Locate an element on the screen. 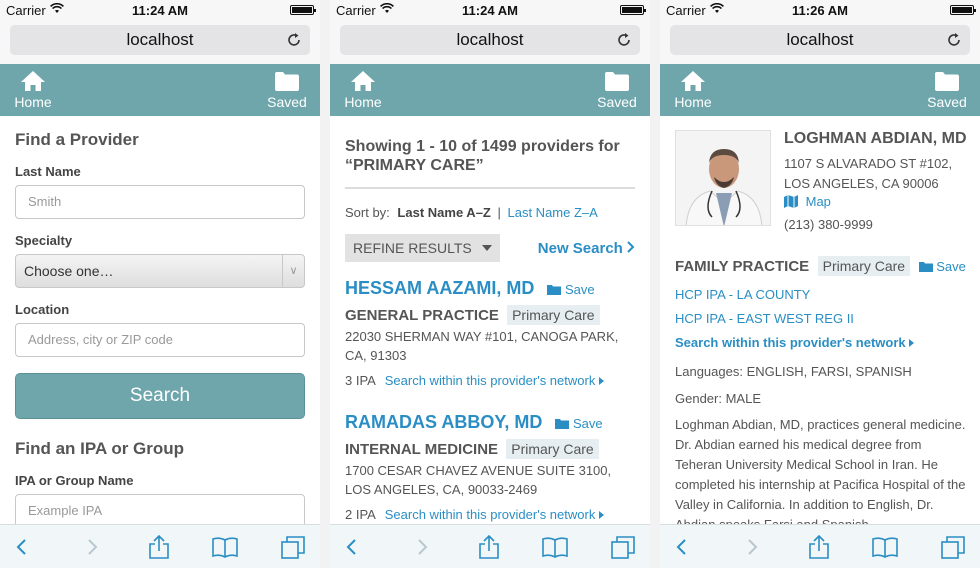 The height and width of the screenshot is (568, 980). specialty-select: Choose one… ∨ is located at coordinates (160, 271).